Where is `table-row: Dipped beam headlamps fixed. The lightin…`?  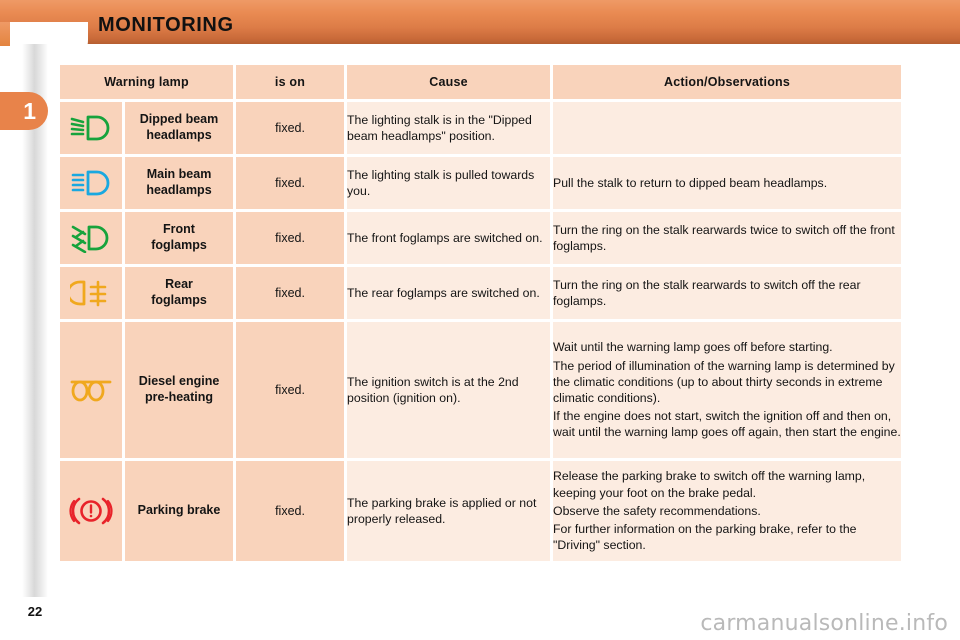 table-row: Dipped beam headlamps fixed. The lightin… is located at coordinates (480, 128).